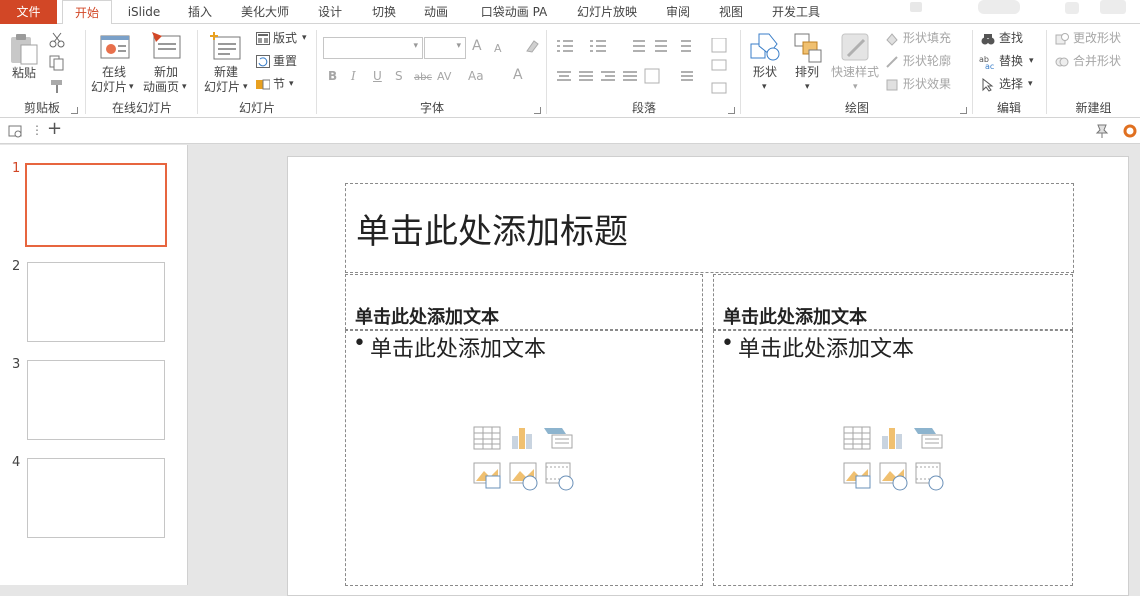 This screenshot has height=596, width=1140. What do you see at coordinates (963, 110) in the screenshot?
I see `drawing-launcher-icon` at bounding box center [963, 110].